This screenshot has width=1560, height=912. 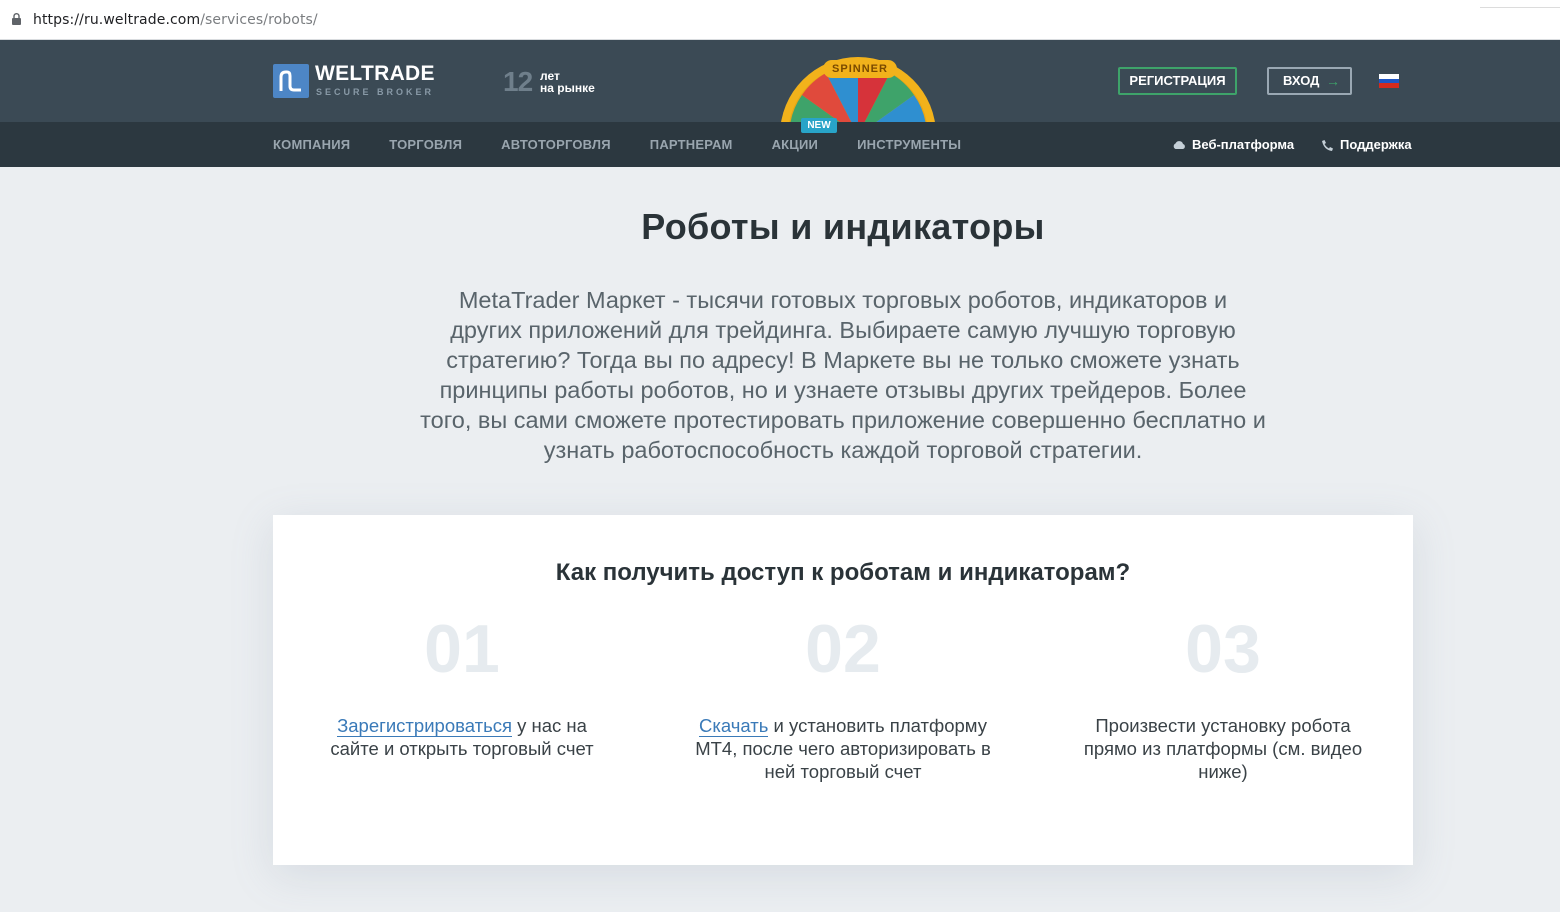 I want to click on url-host: https://ru.weltrade.com, so click(x=117, y=20).